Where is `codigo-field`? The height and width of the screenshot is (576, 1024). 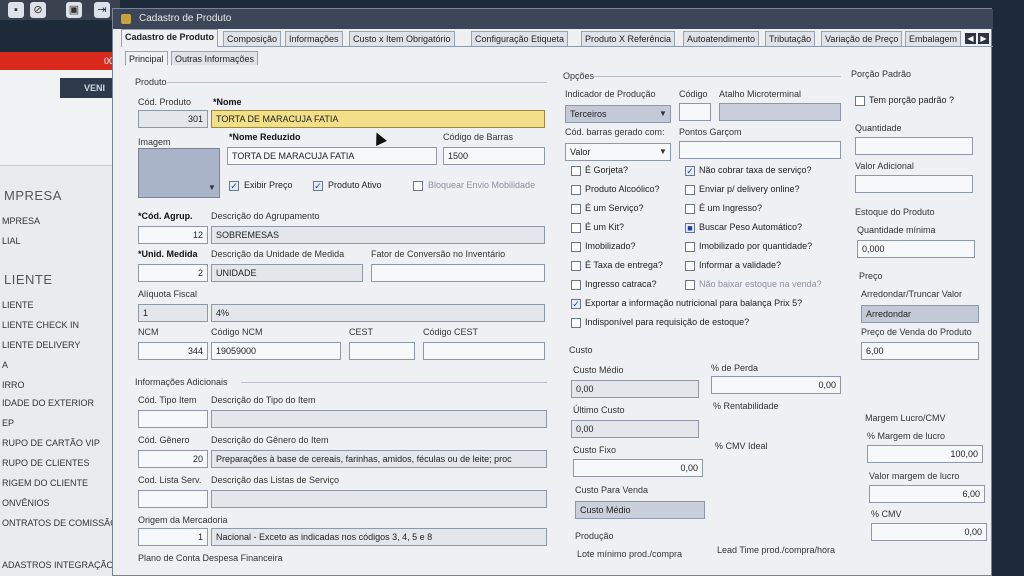 codigo-field is located at coordinates (695, 112).